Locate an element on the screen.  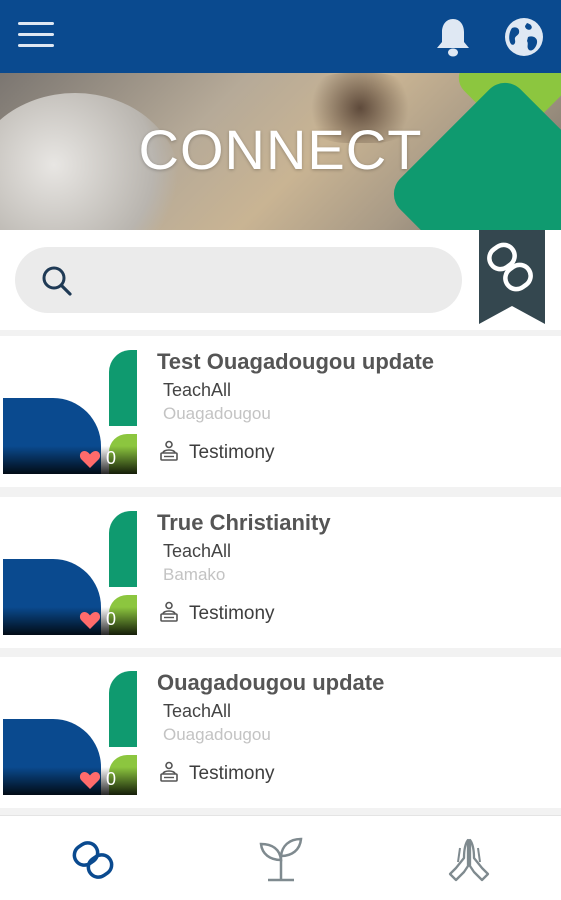
hero-title: CONNECT is located at coordinates (280, 149).